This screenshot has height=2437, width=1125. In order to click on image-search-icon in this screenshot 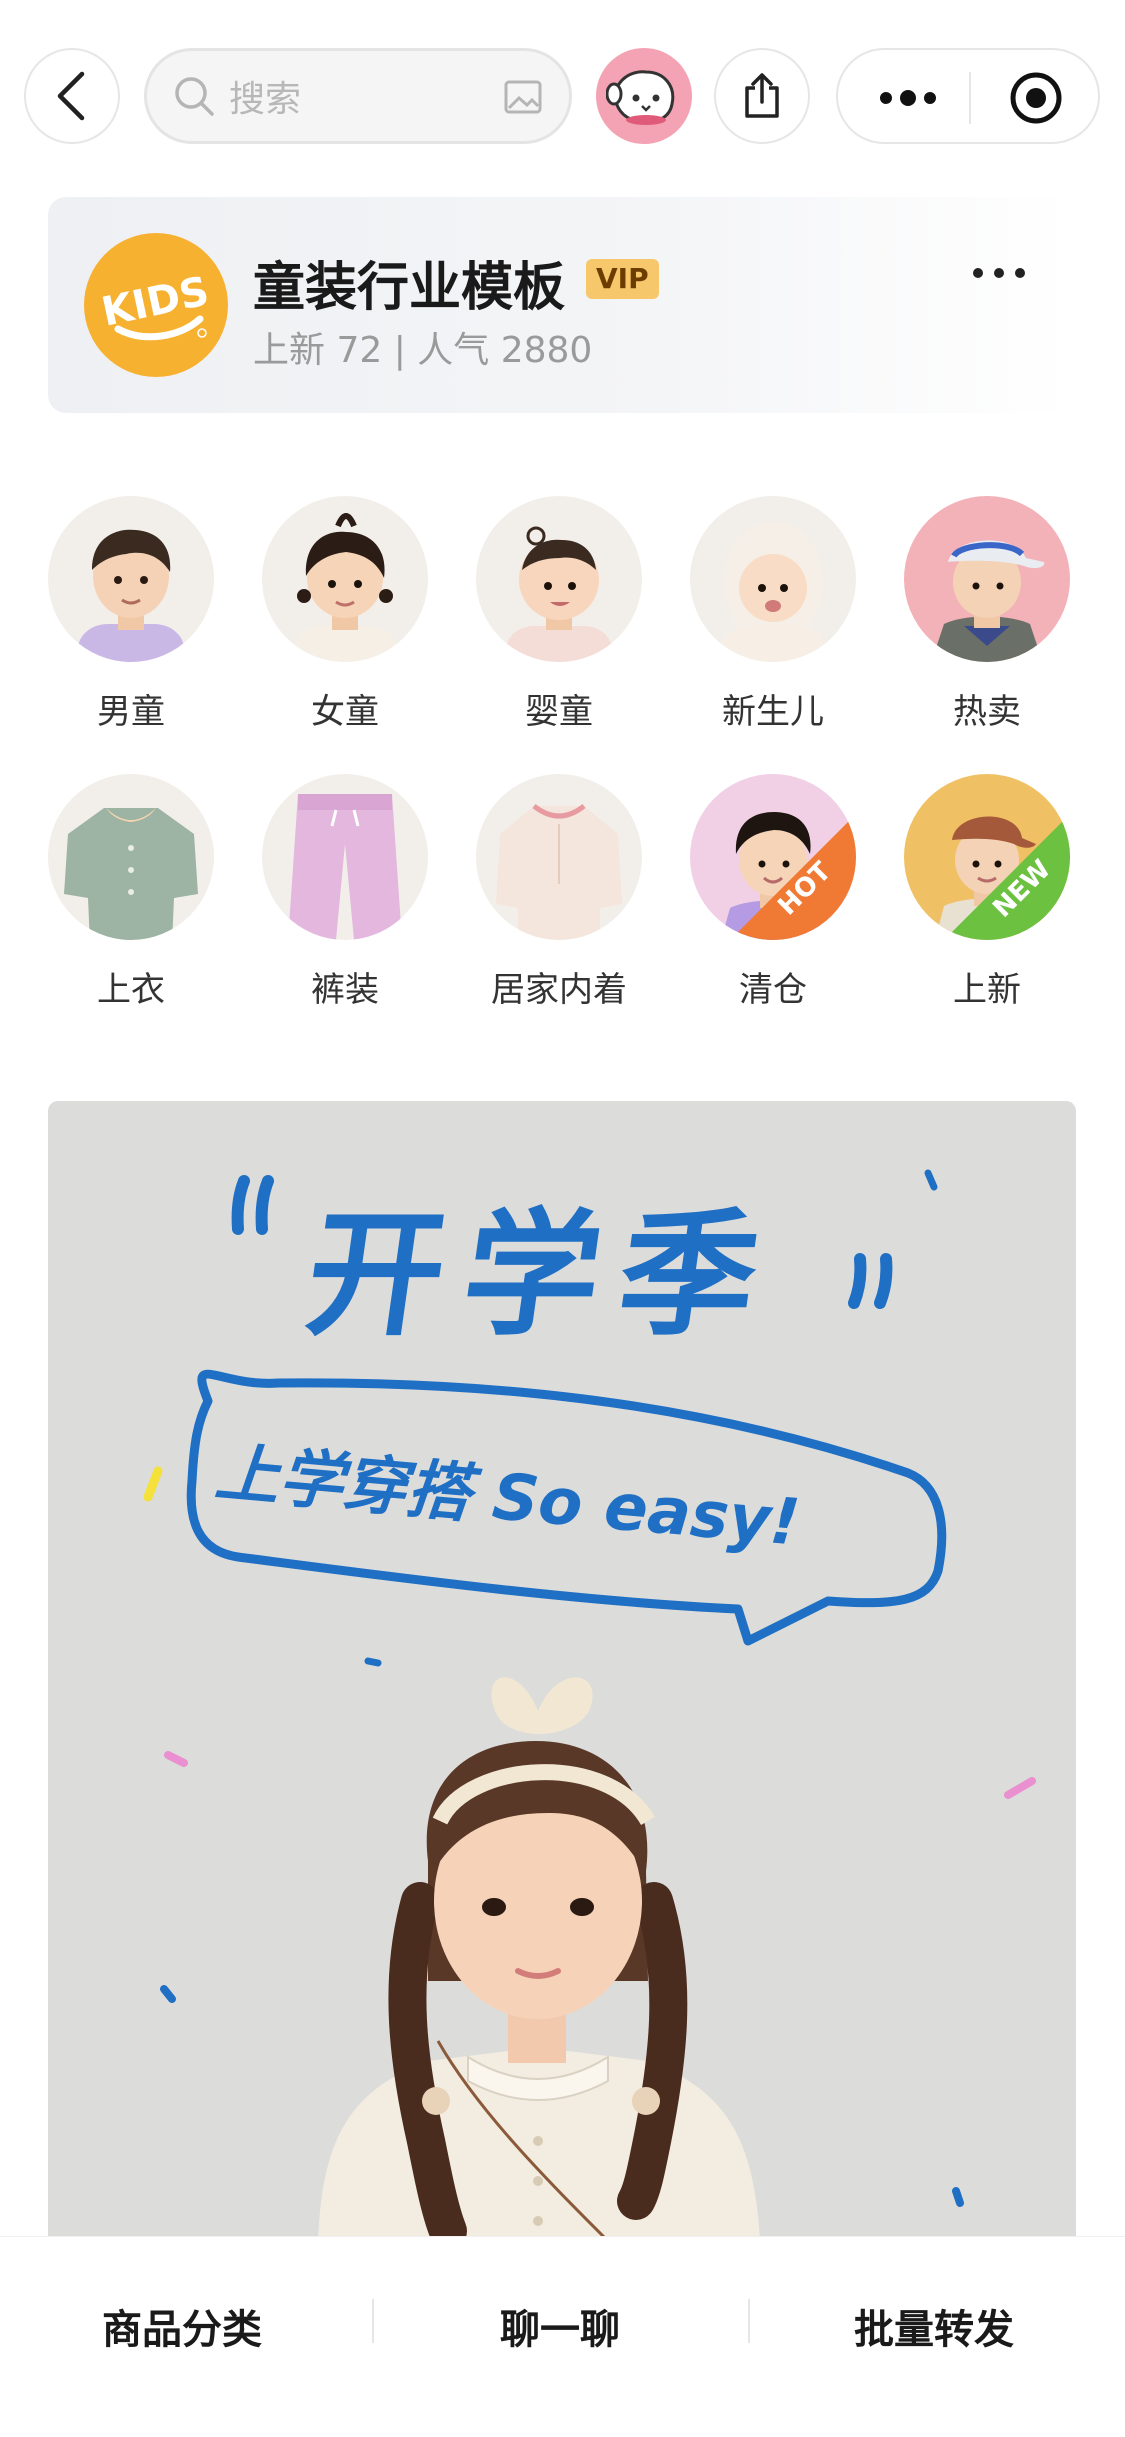, I will do `click(523, 97)`.